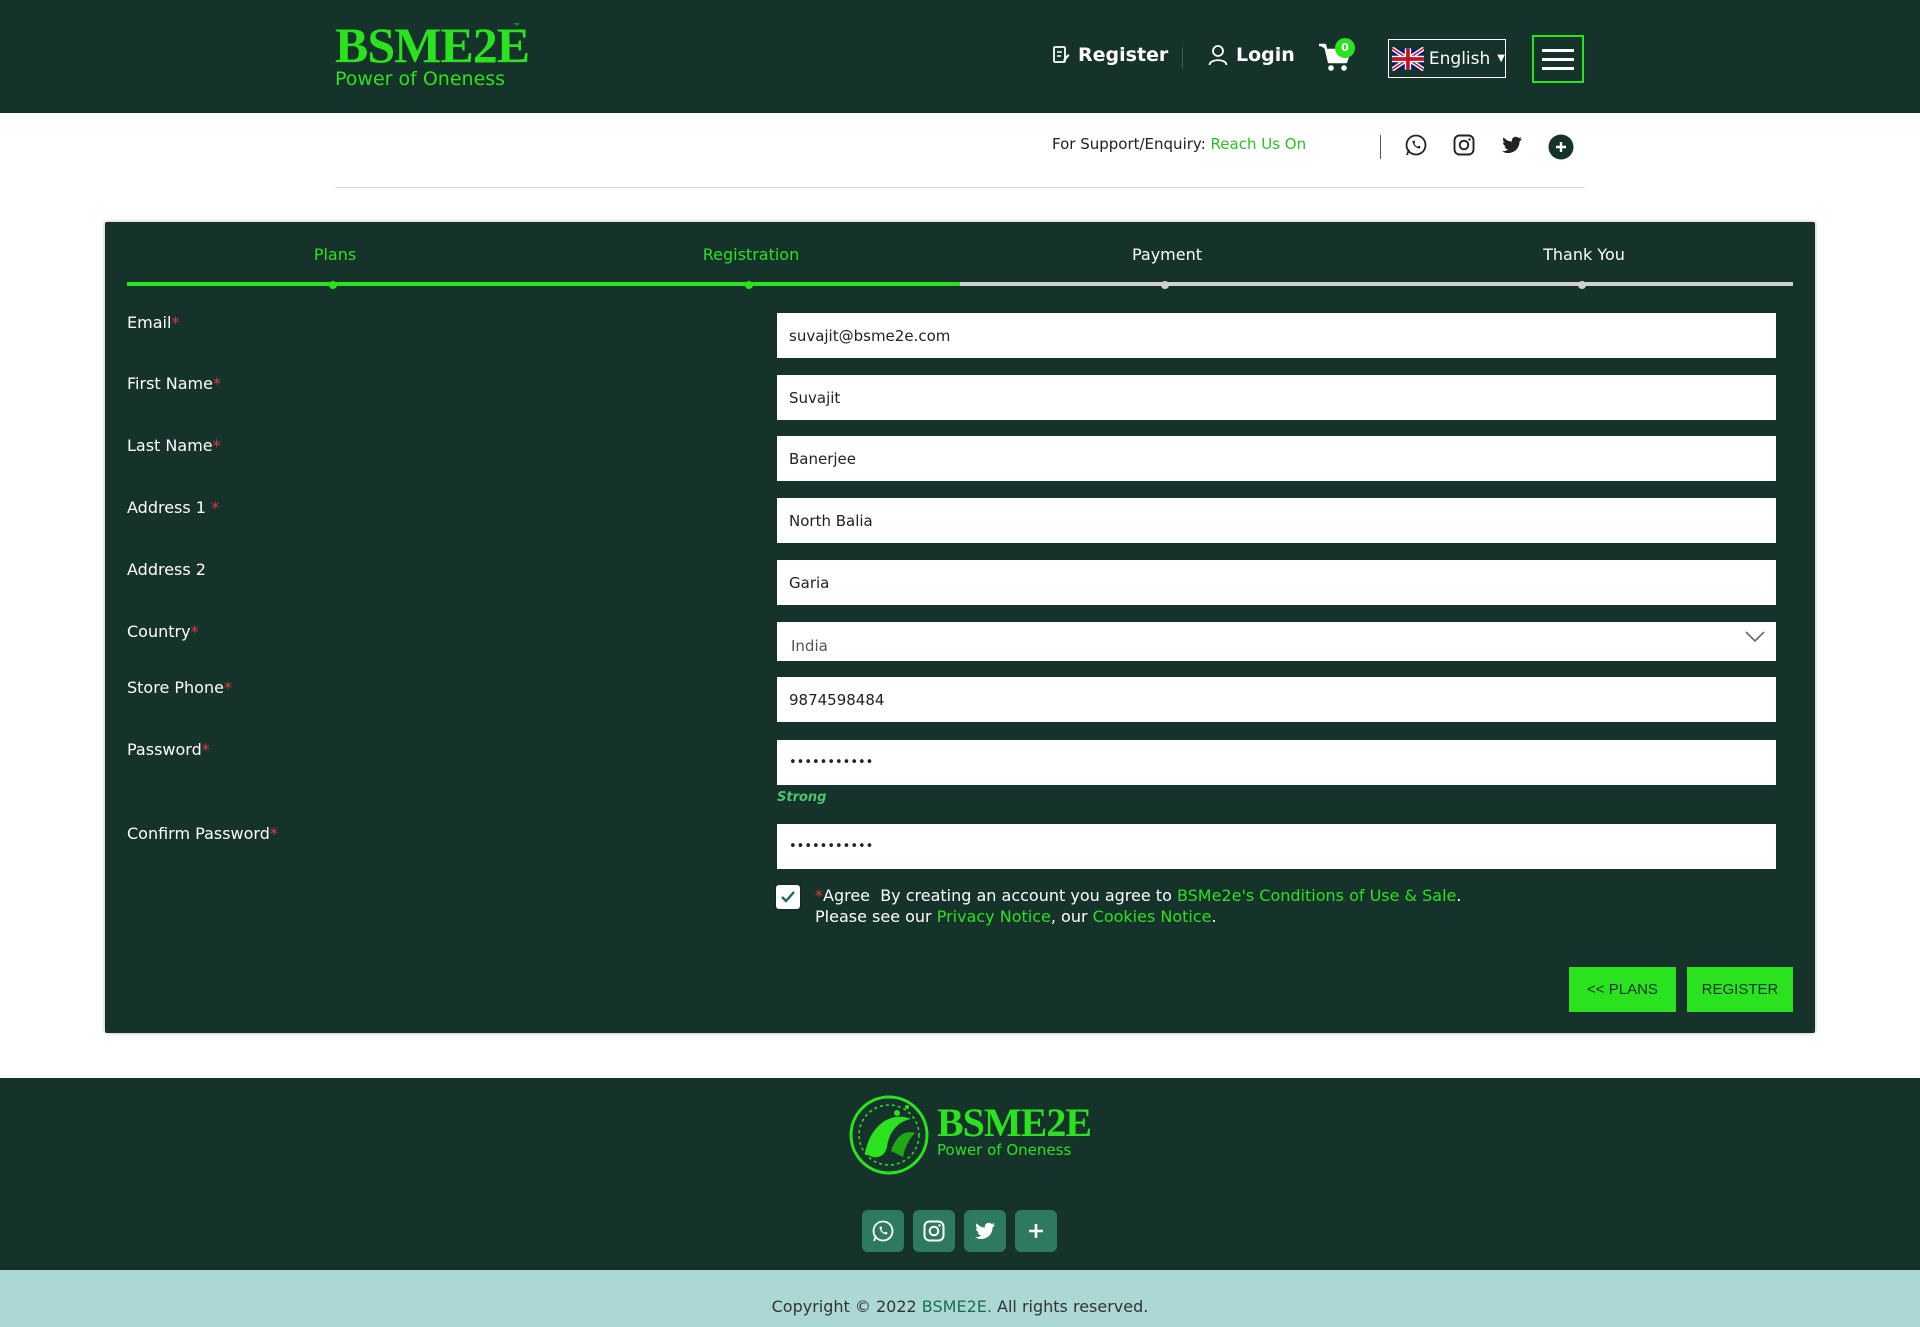 Image resolution: width=1920 pixels, height=1327 pixels. Describe the element at coordinates (1276, 641) in the screenshot. I see `country-select: India` at that location.